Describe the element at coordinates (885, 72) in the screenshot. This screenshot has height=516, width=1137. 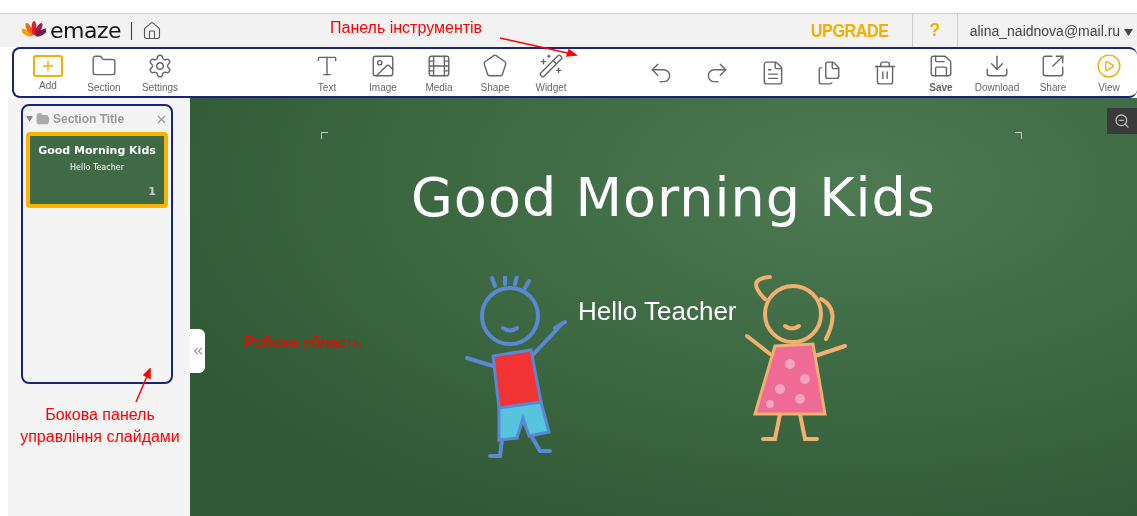
I see `trash-icon` at that location.